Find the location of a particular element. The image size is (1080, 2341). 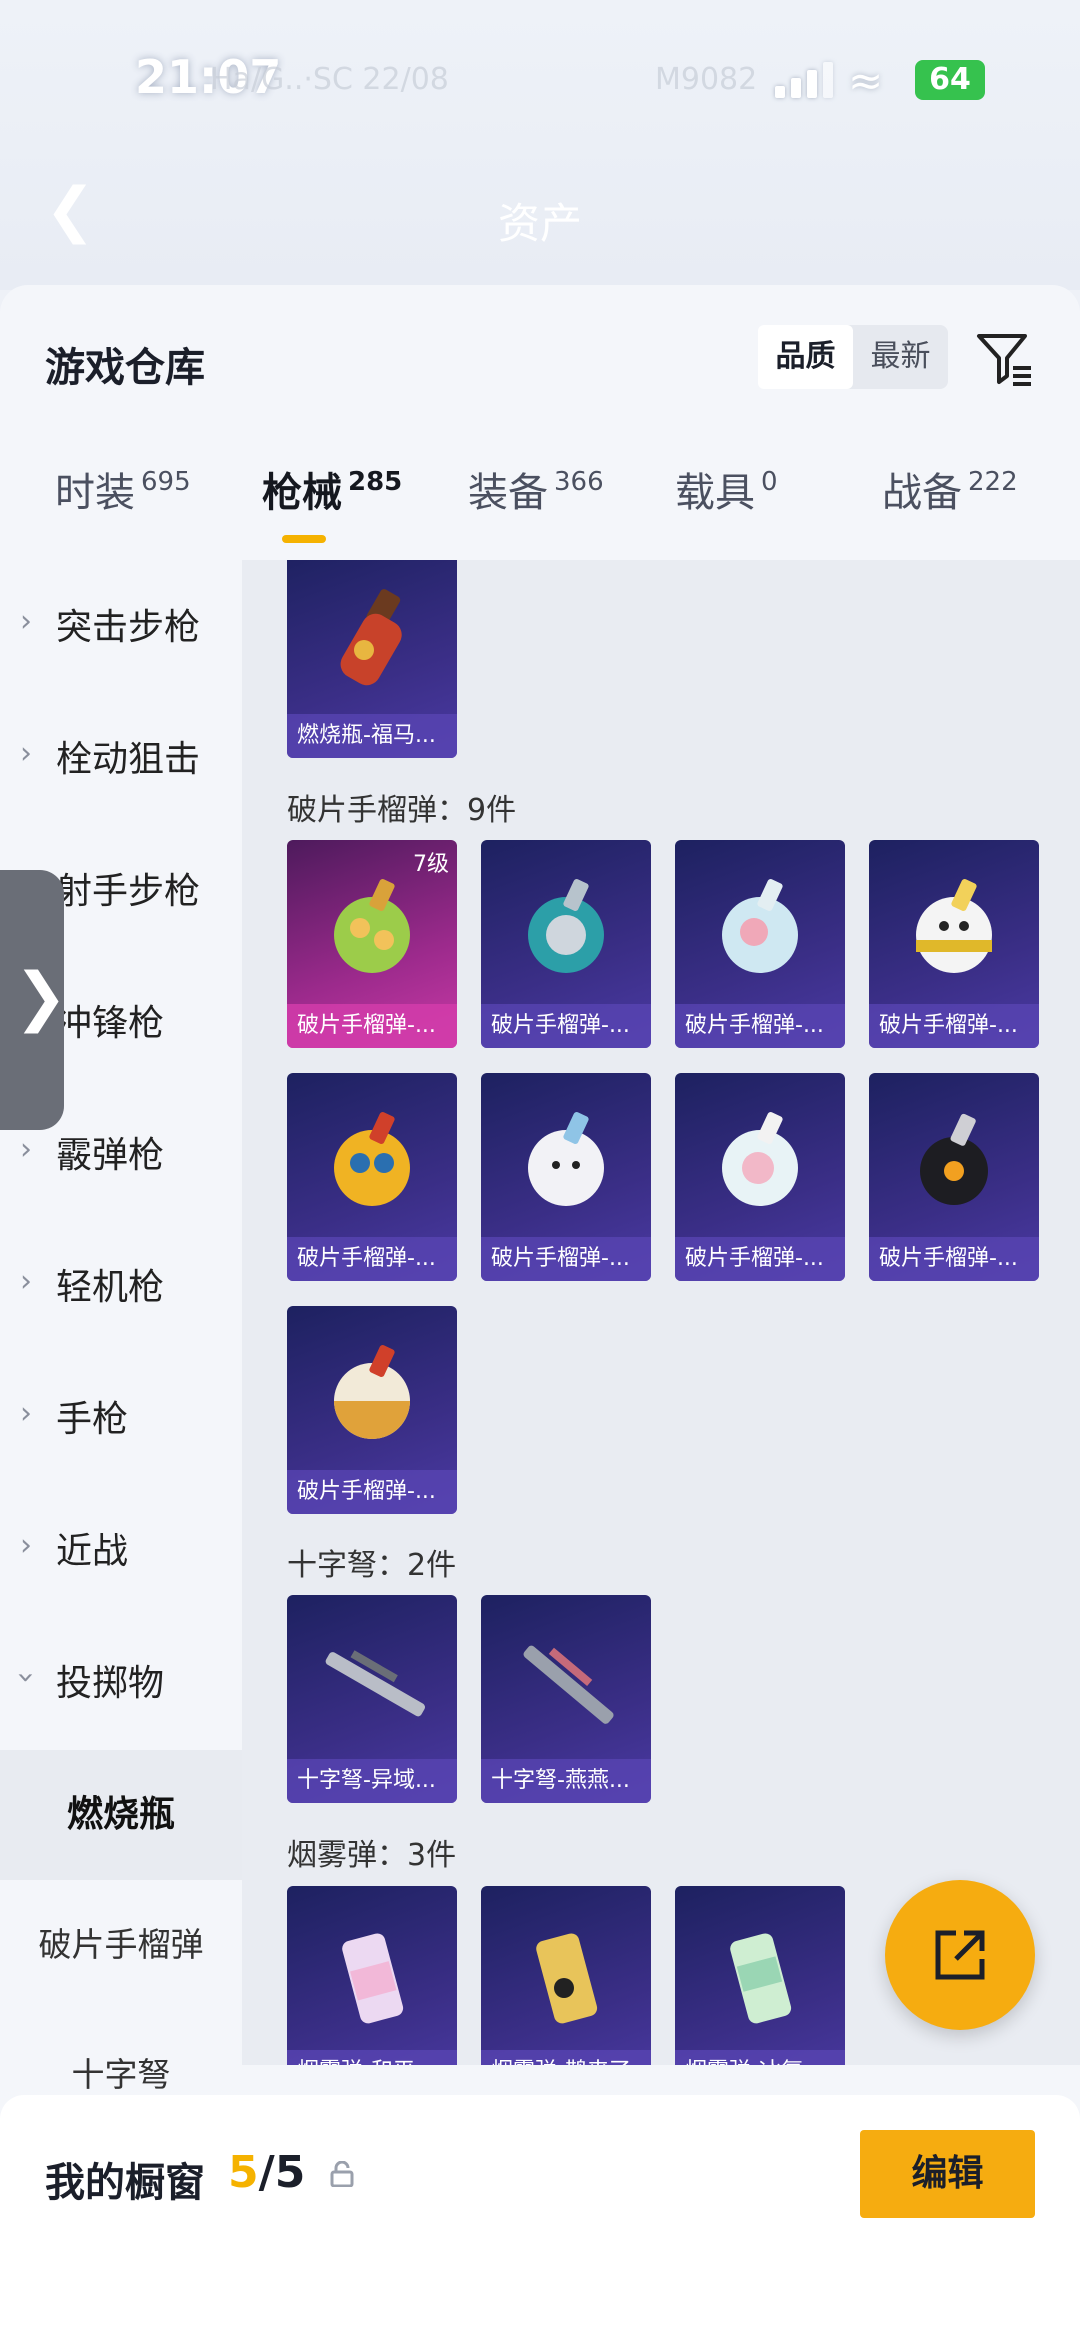

category-bolt-sniper: › 栓动狙击 is located at coordinates (121, 757).